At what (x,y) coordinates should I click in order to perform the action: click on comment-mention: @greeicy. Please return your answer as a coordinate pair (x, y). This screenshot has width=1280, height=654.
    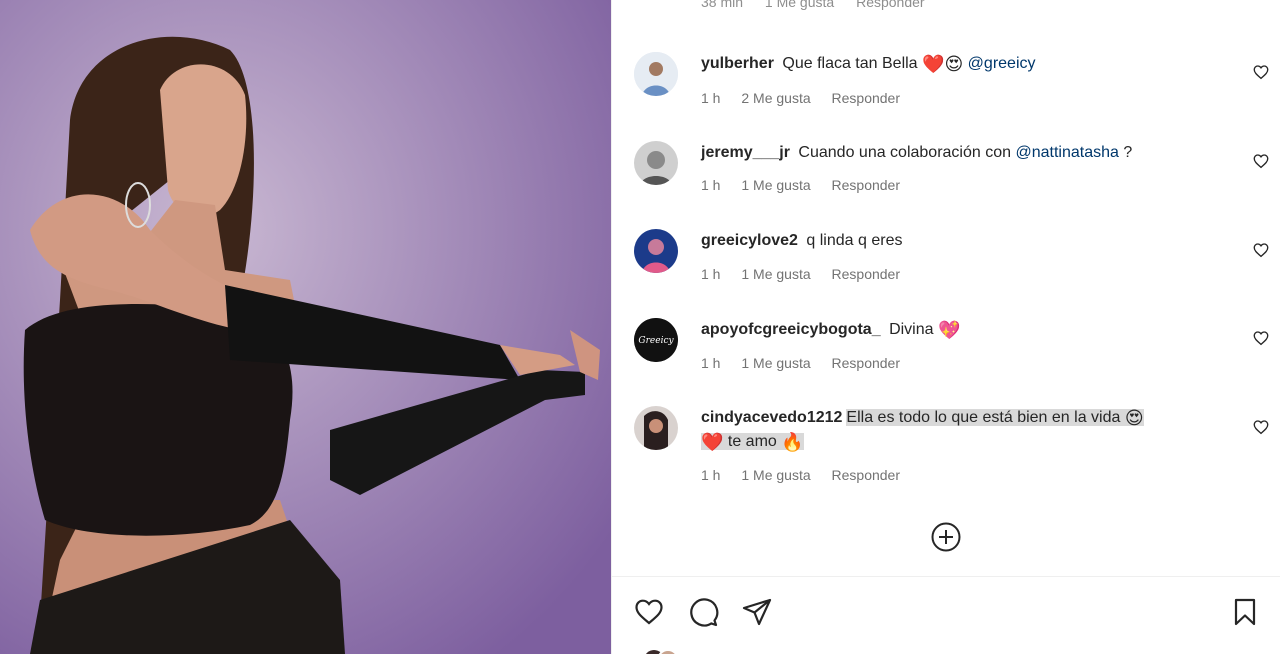
    Looking at the image, I should click on (1002, 63).